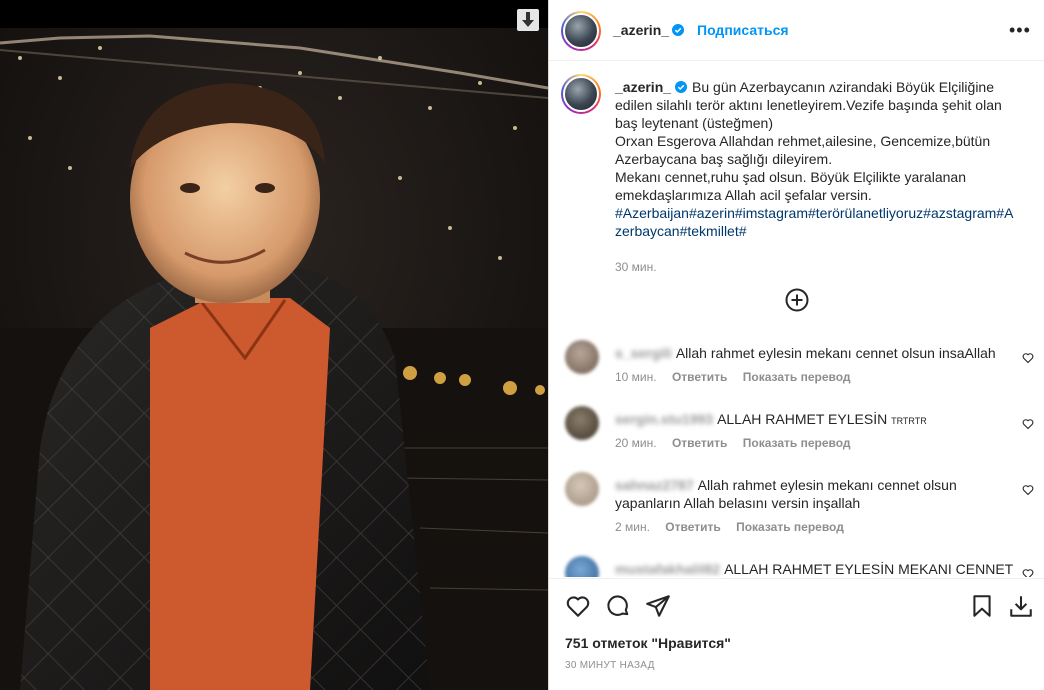 The image size is (1044, 690). What do you see at coordinates (664, 419) in the screenshot?
I see `commenter-username: sergin.stu1993` at bounding box center [664, 419].